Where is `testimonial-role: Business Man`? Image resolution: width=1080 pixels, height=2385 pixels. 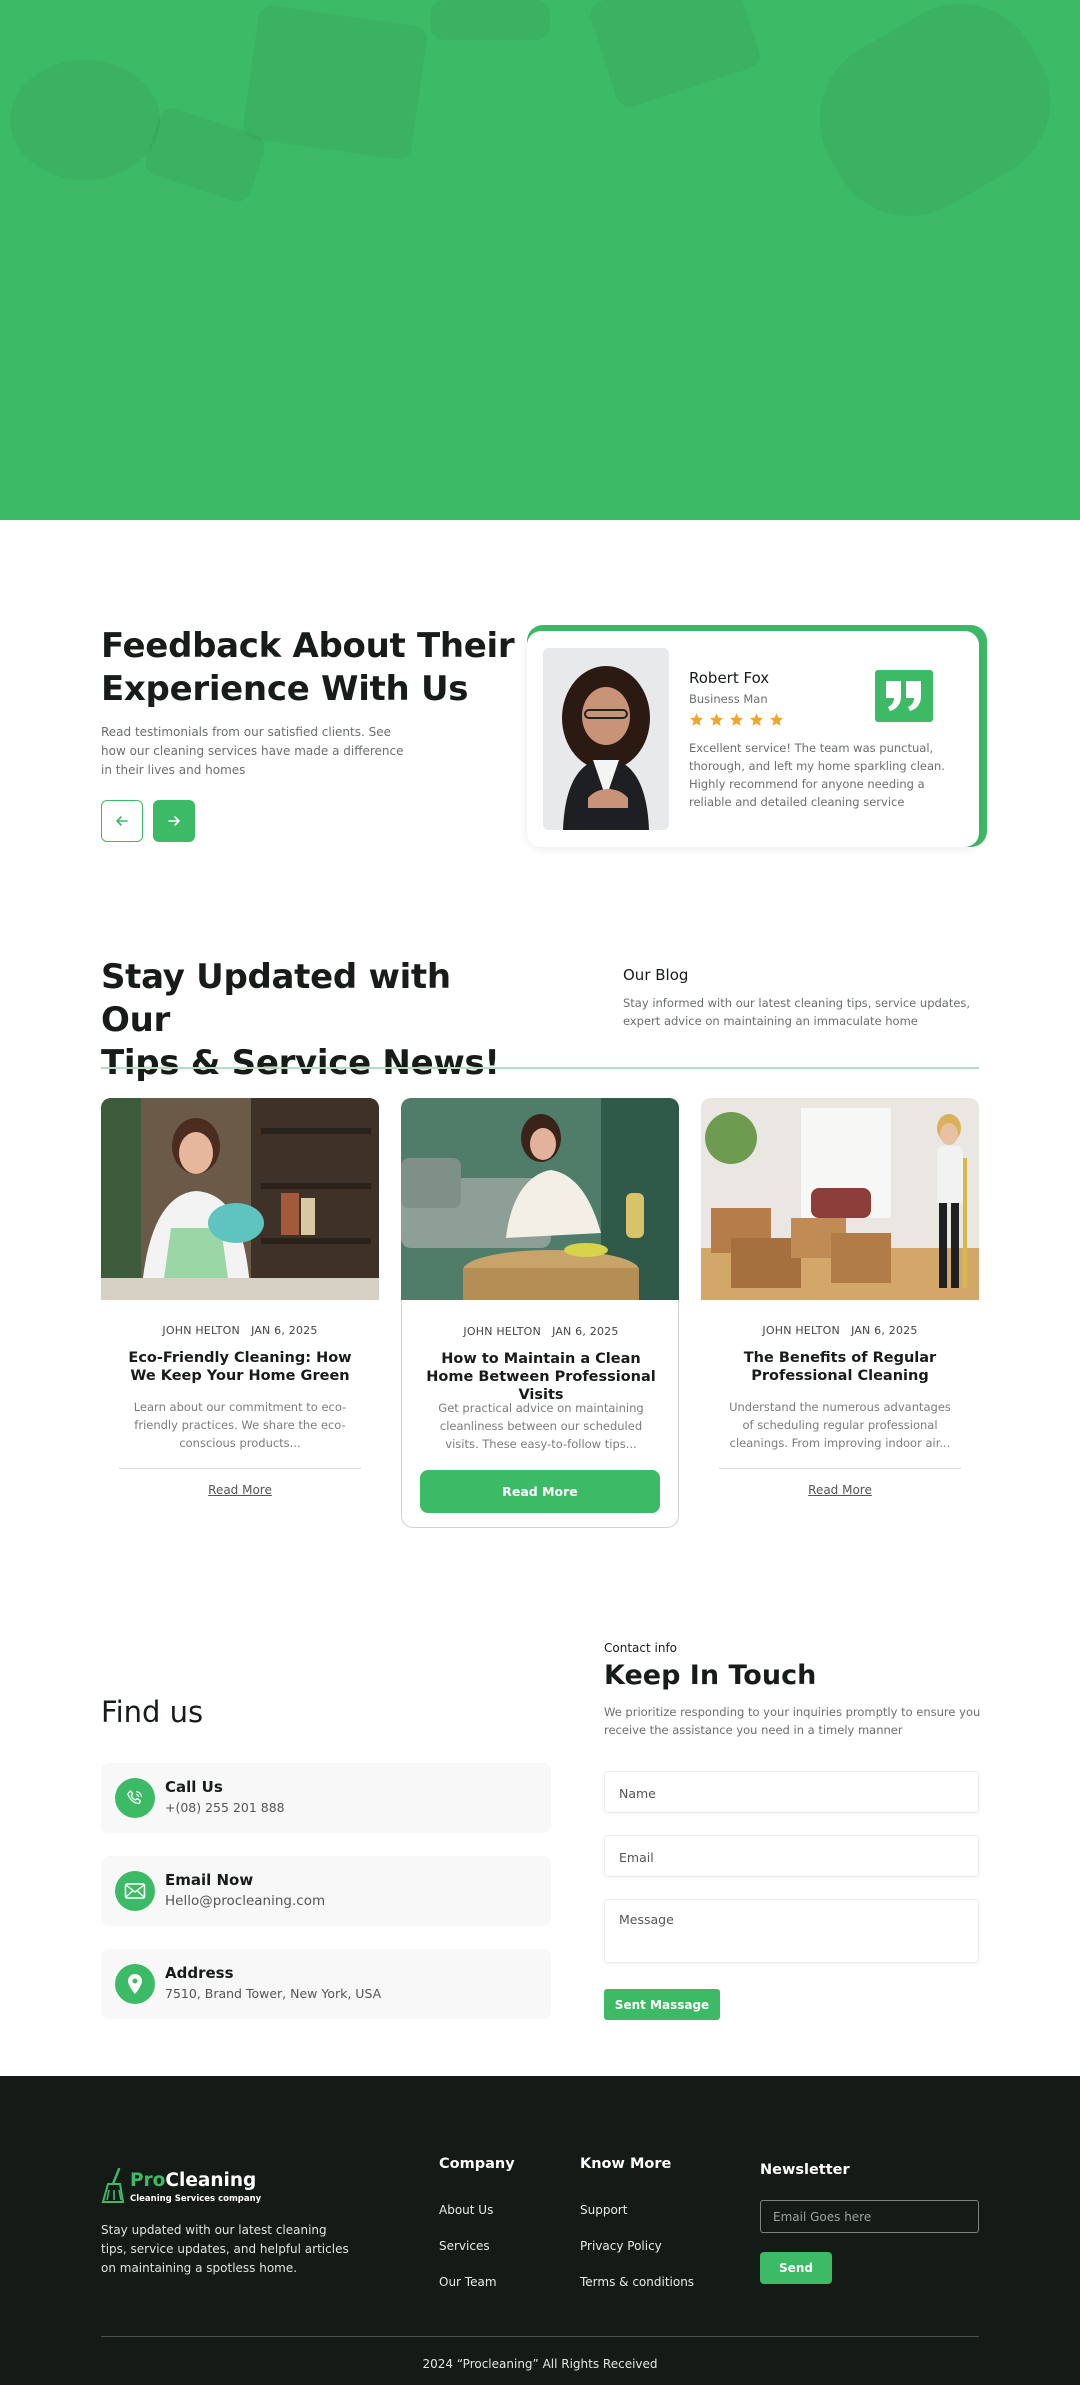 testimonial-role: Business Man is located at coordinates (728, 699).